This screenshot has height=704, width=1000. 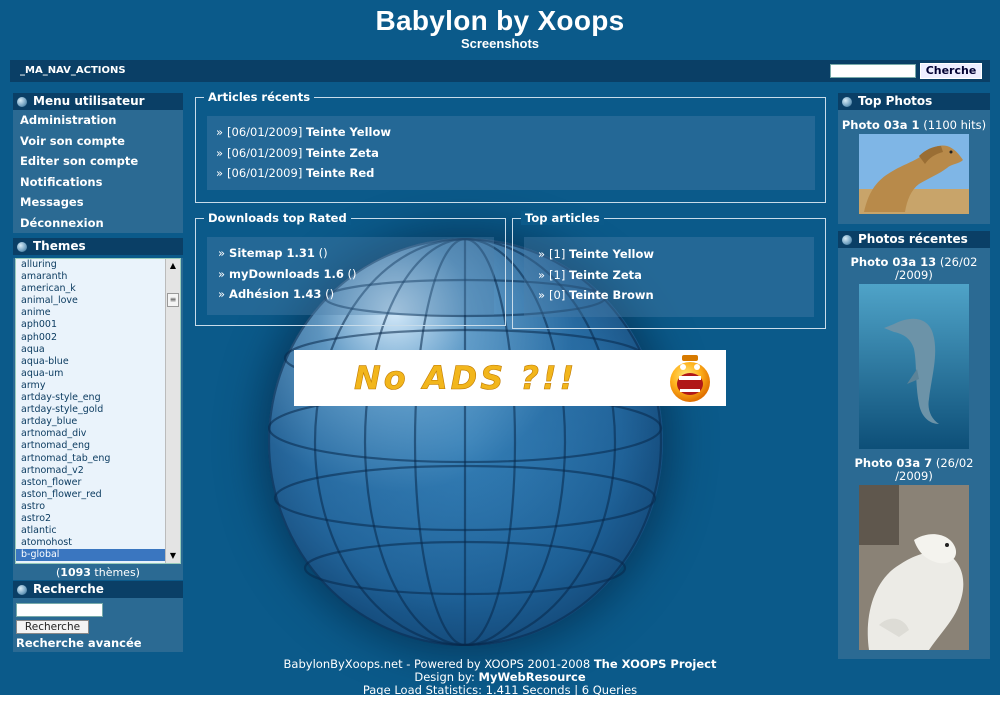 What do you see at coordinates (356, 253) in the screenshot?
I see `list-item: » Sitemap 1.31 ()` at bounding box center [356, 253].